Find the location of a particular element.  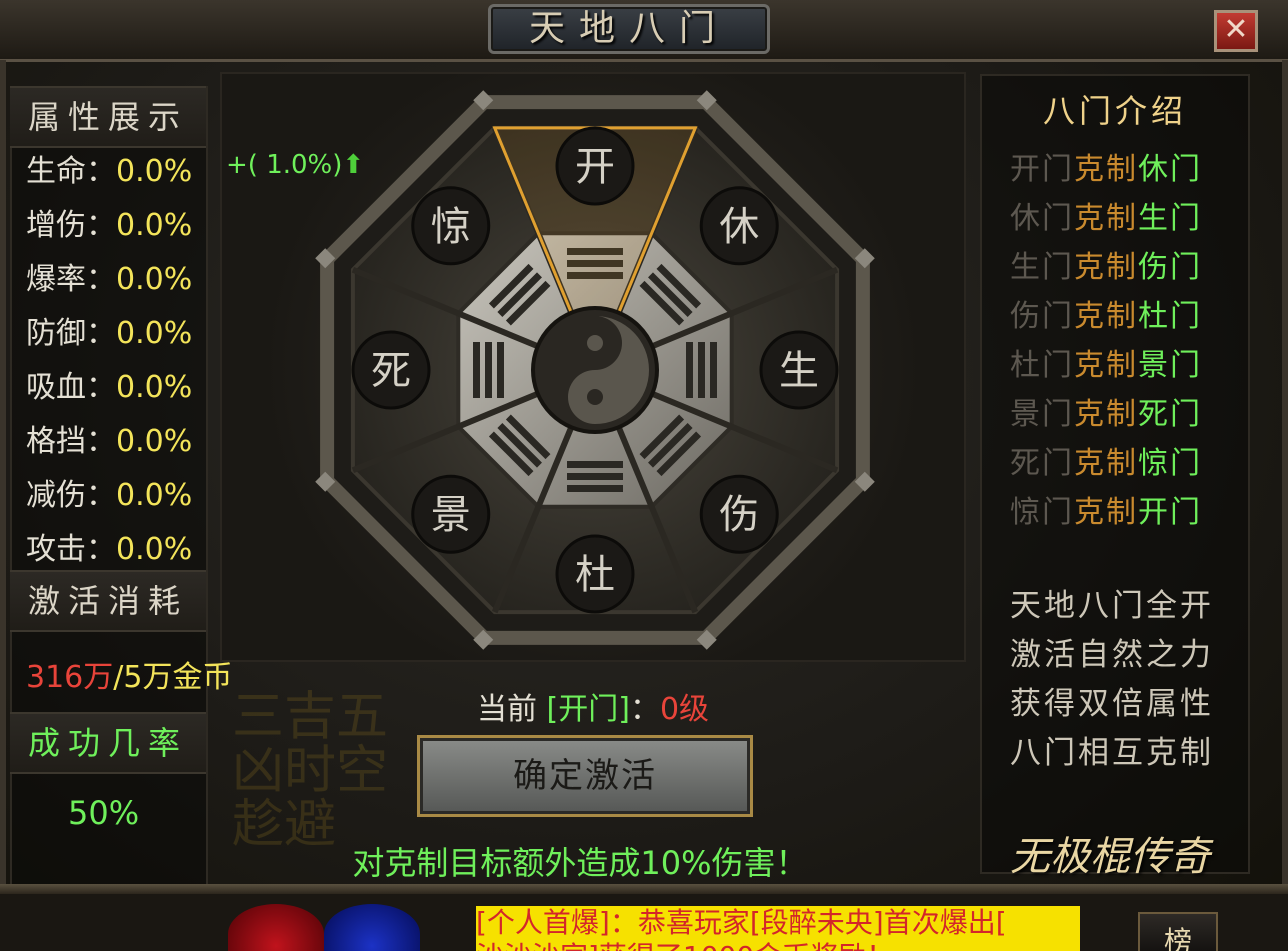

counter-rule: 生门克制伤门 is located at coordinates (1106, 267).